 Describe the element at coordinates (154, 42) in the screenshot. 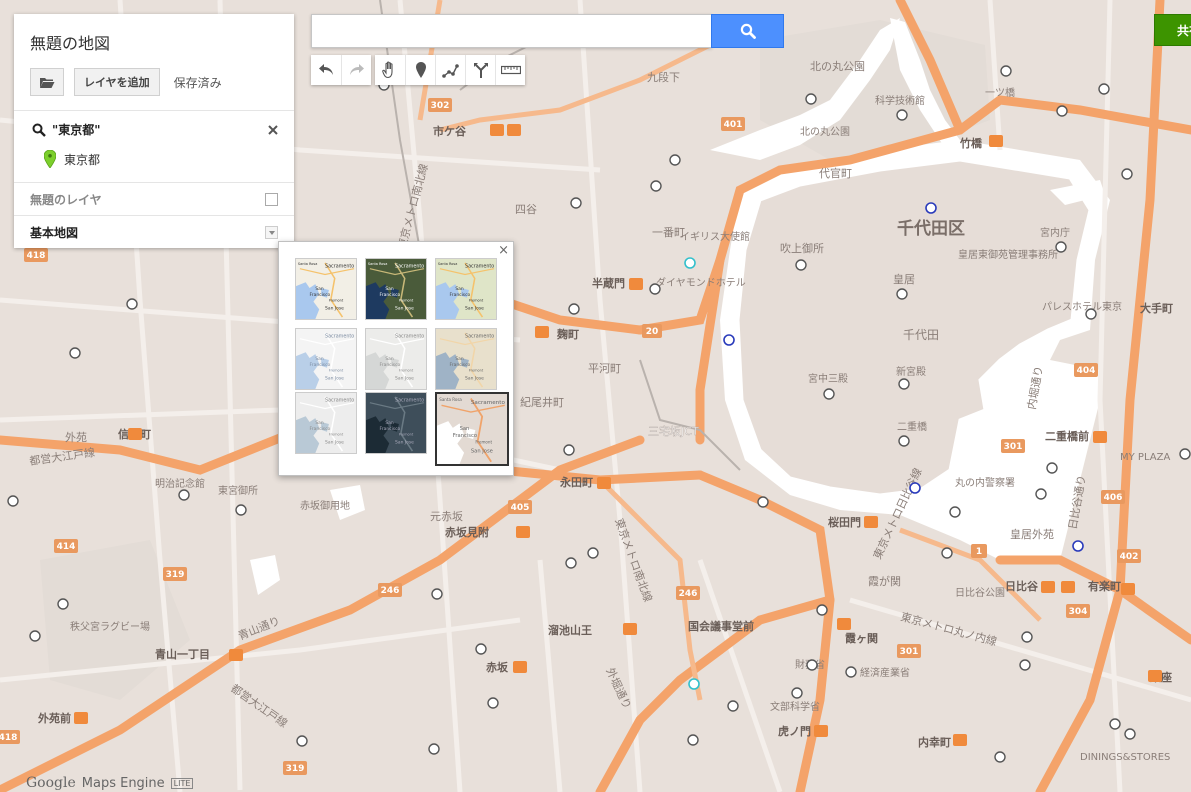

I see `map-title: 無題の地図` at that location.